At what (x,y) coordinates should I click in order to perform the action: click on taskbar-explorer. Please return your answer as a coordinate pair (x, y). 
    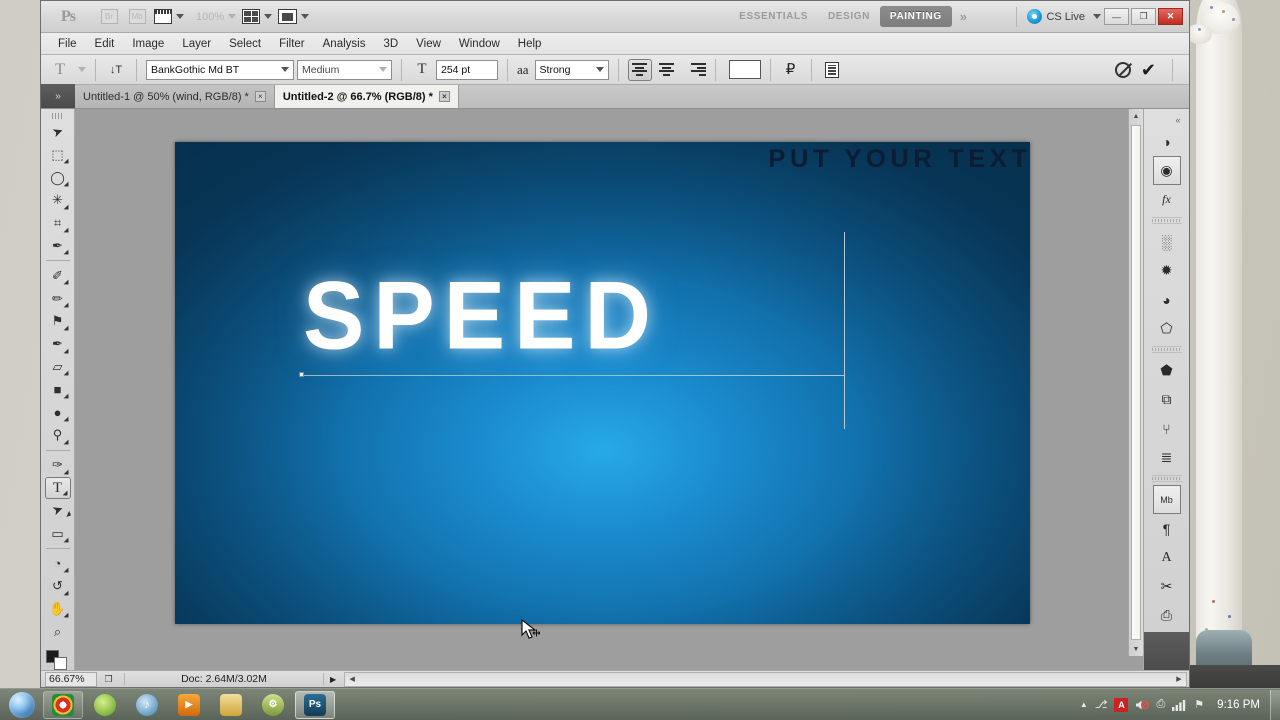
    Looking at the image, I should click on (231, 705).